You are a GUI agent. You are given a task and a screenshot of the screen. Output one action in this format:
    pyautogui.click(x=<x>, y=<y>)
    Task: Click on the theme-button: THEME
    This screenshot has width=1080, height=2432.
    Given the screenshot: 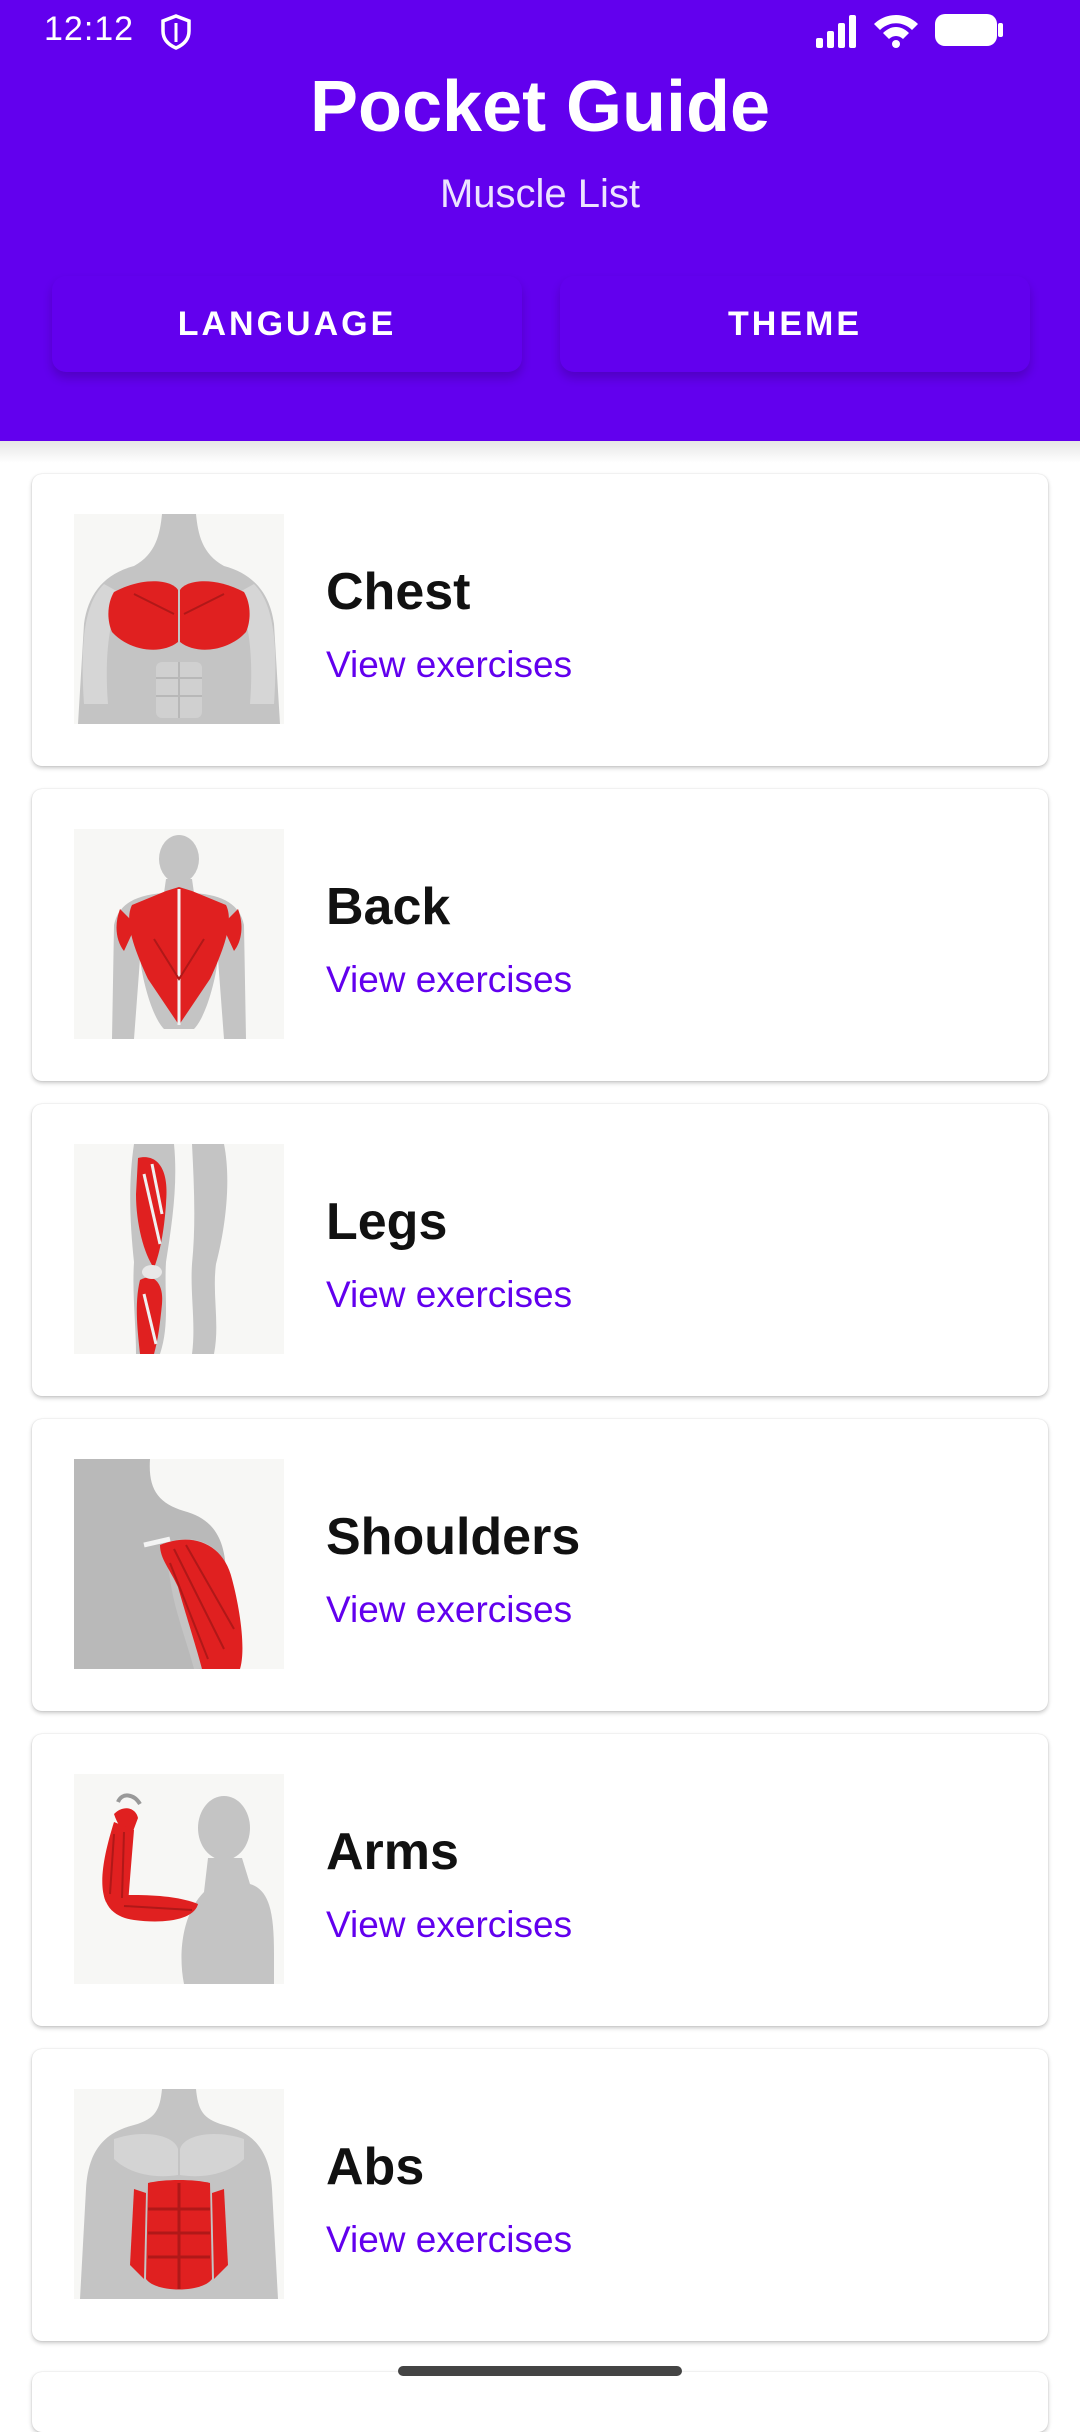 What is the action you would take?
    pyautogui.click(x=795, y=324)
    